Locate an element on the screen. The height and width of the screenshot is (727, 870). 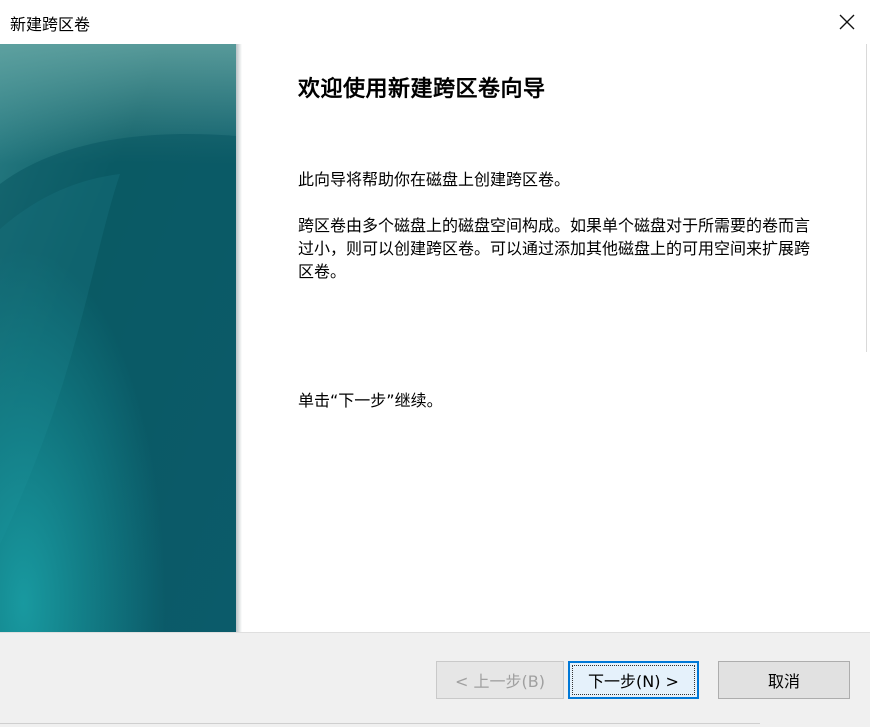
title-bar: 新建跨区卷 is located at coordinates (435, 22).